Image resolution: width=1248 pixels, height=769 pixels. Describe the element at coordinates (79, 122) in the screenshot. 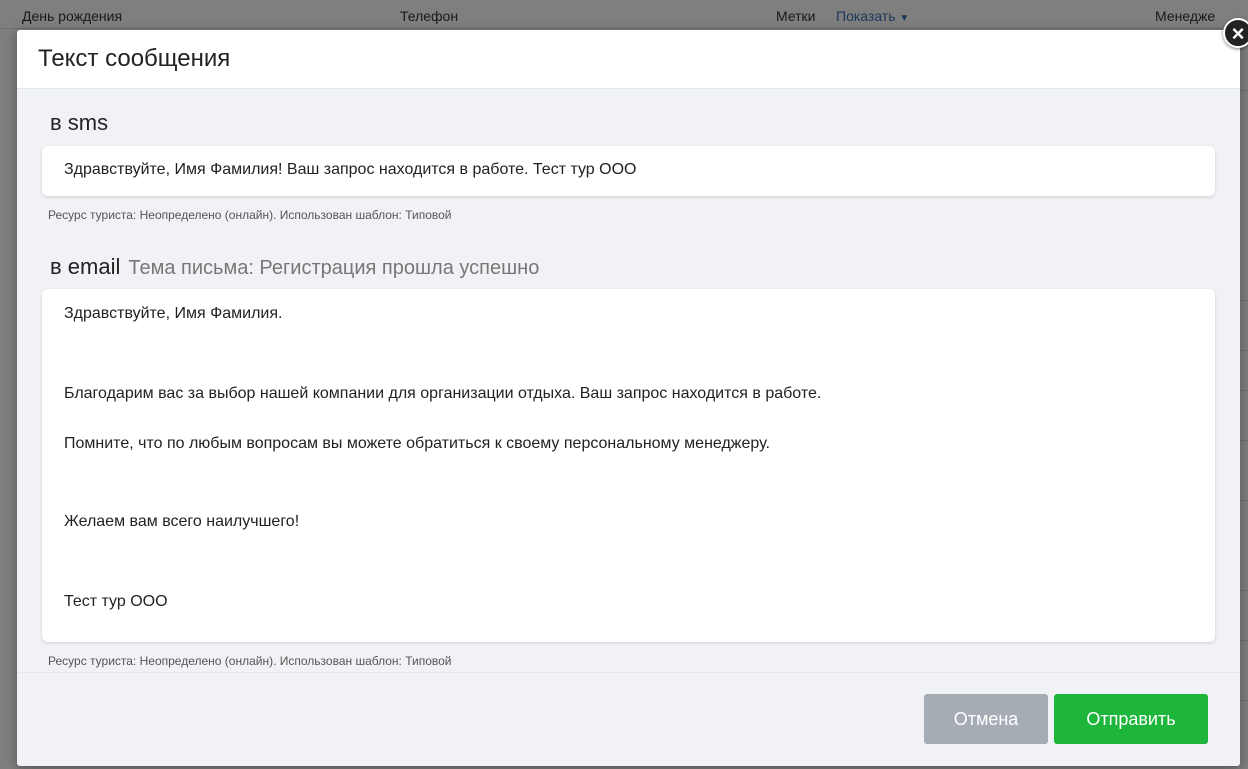

I see `sms-section-label: в sms` at that location.